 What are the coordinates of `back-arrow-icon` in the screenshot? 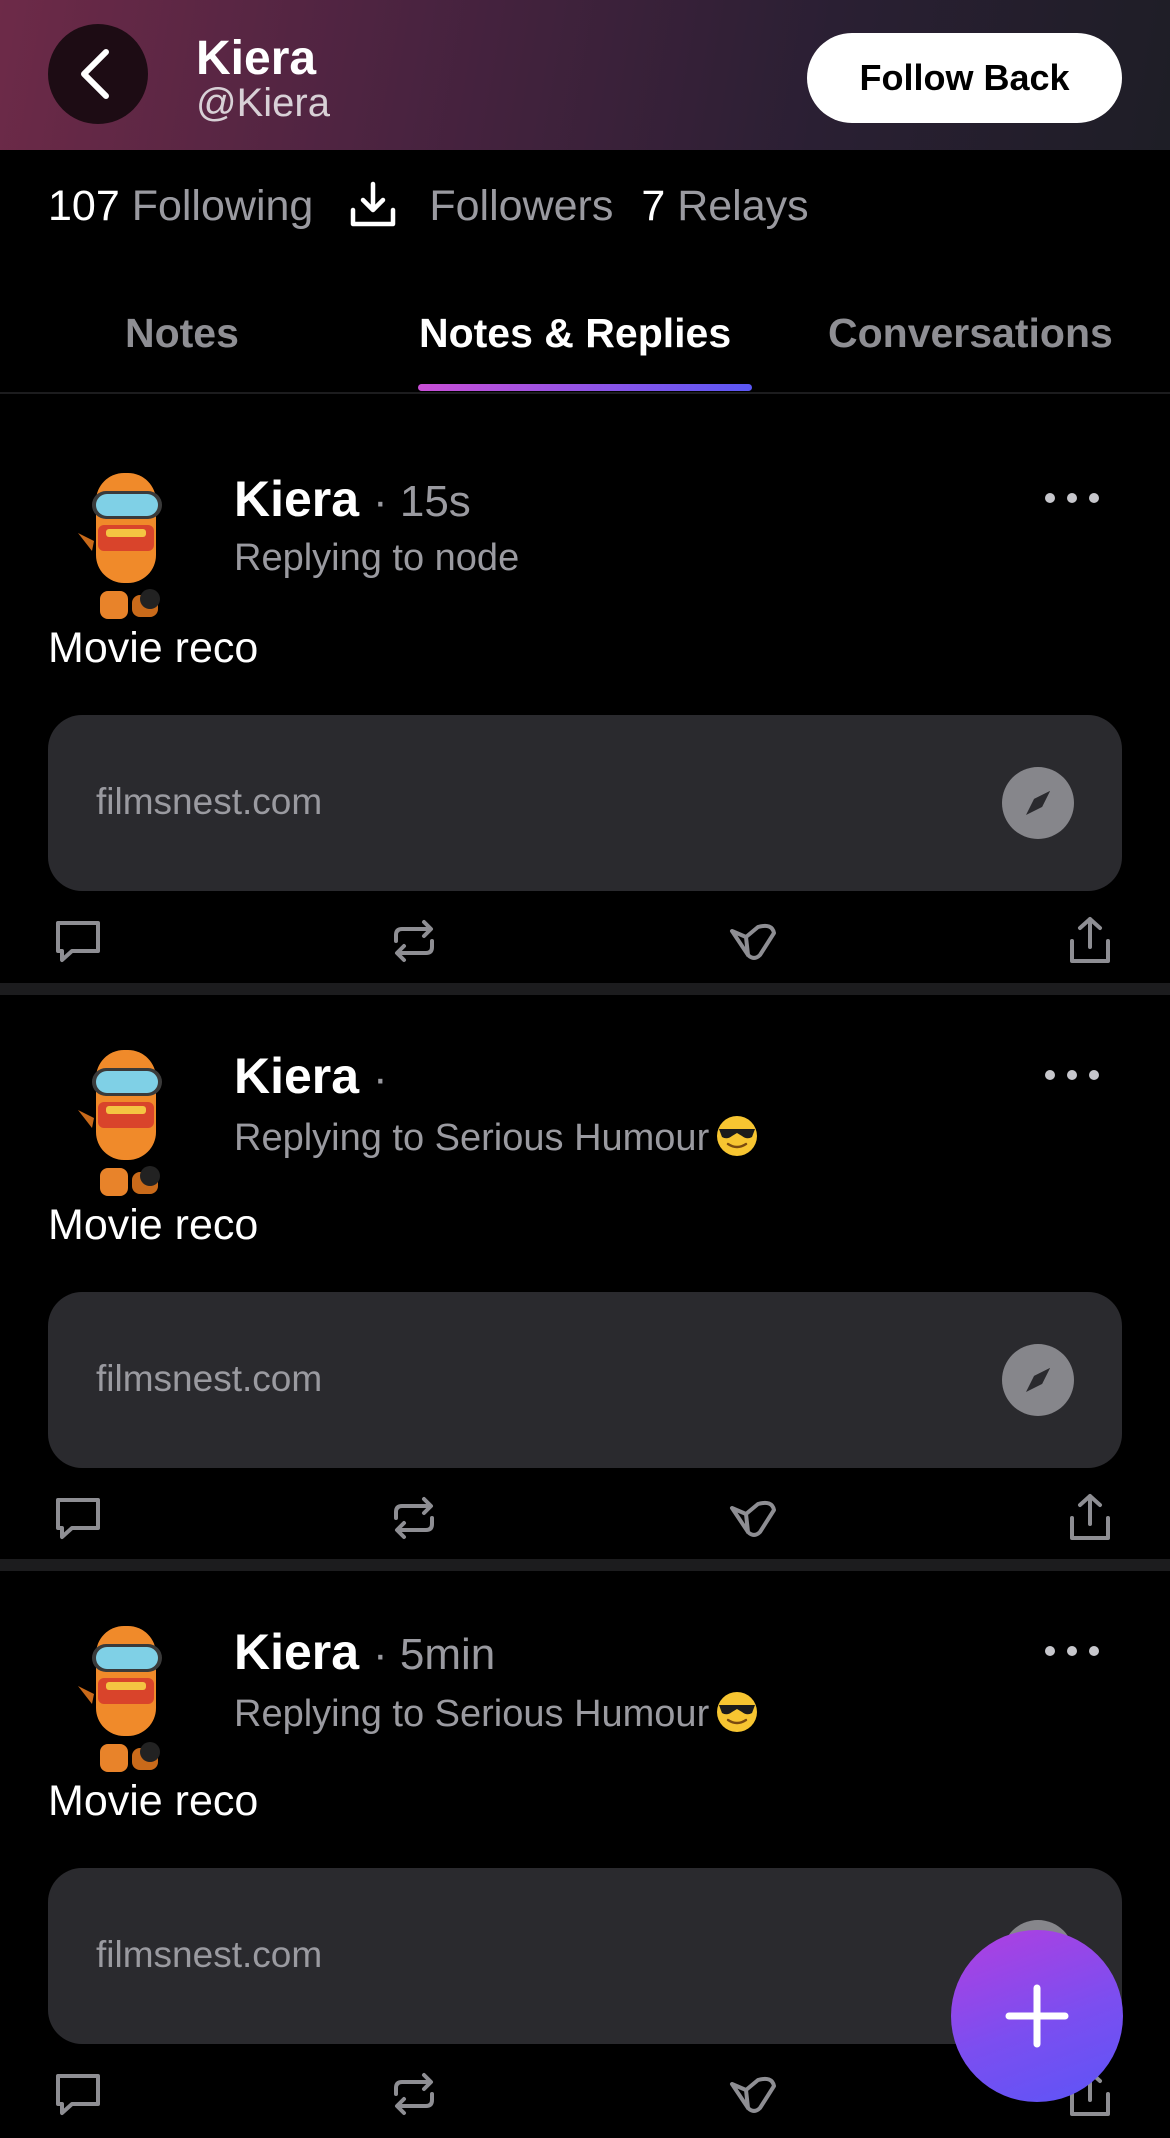 It's located at (95, 74).